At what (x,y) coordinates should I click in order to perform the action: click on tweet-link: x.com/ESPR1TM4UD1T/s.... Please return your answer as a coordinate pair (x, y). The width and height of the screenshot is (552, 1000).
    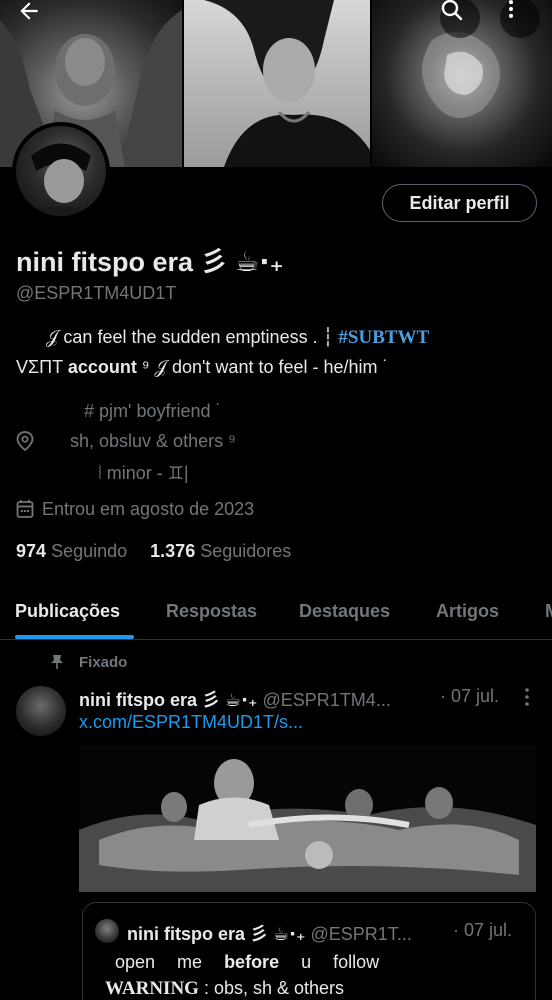
    Looking at the image, I should click on (191, 722).